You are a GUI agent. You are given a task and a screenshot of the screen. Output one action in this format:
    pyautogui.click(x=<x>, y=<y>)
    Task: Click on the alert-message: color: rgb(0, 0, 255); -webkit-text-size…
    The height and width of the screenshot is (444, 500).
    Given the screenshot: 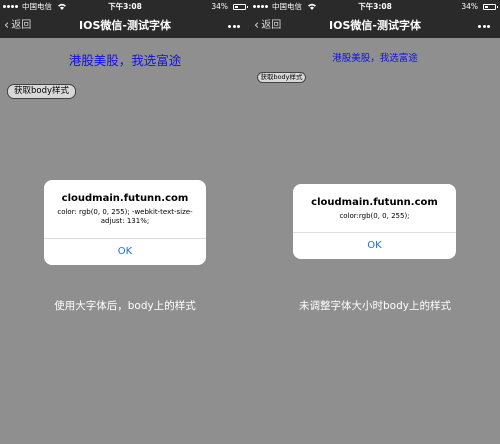 What is the action you would take?
    pyautogui.click(x=125, y=216)
    